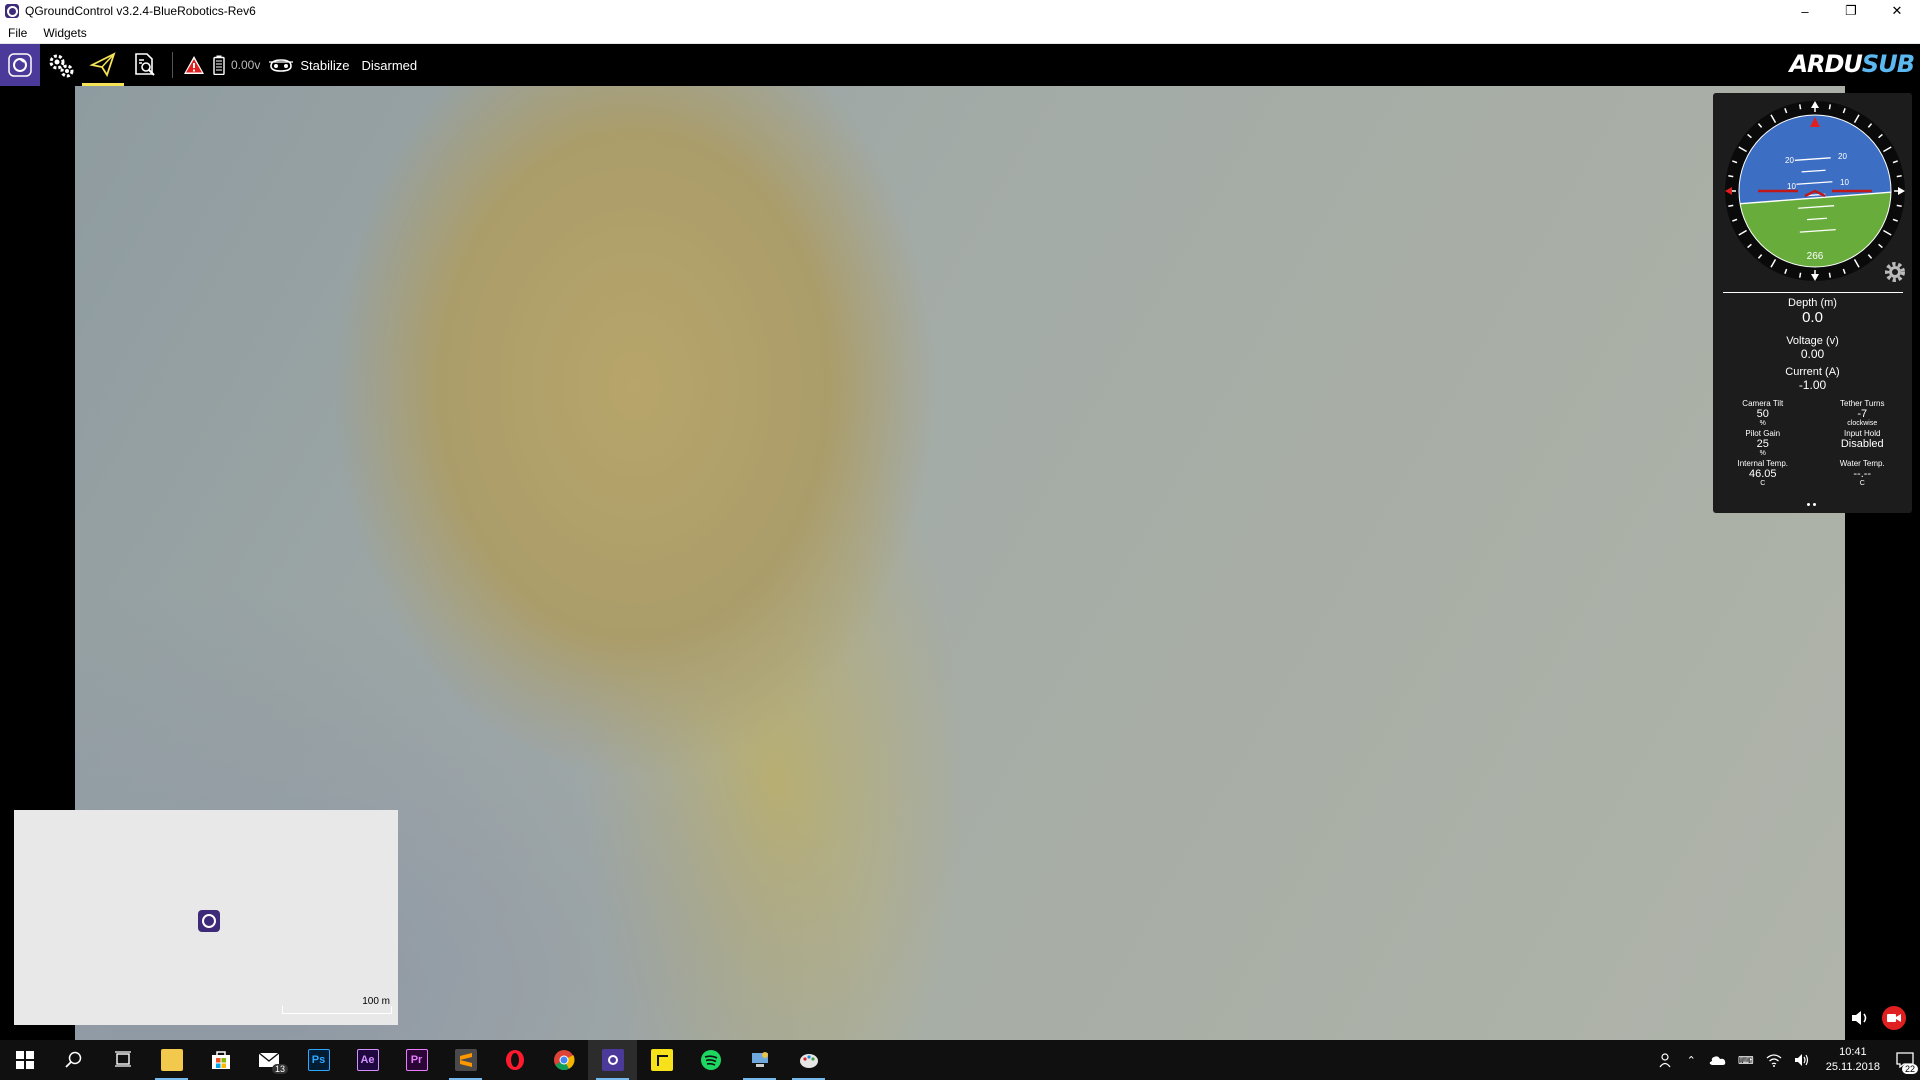 Image resolution: width=1920 pixels, height=1080 pixels. I want to click on paint-icon, so click(808, 1061).